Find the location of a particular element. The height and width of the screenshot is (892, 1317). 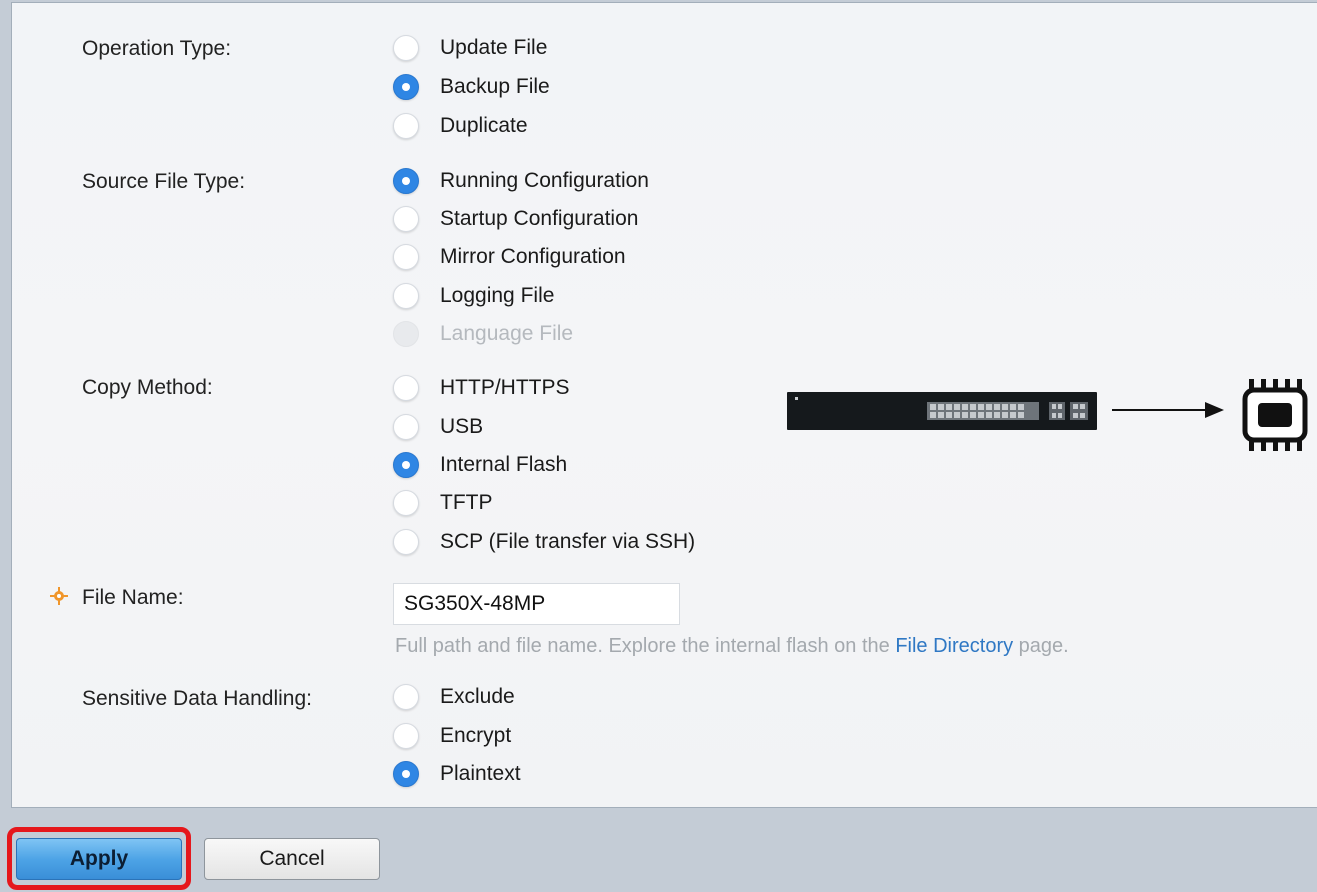

flash-memory-chip-icon is located at coordinates (1275, 415).